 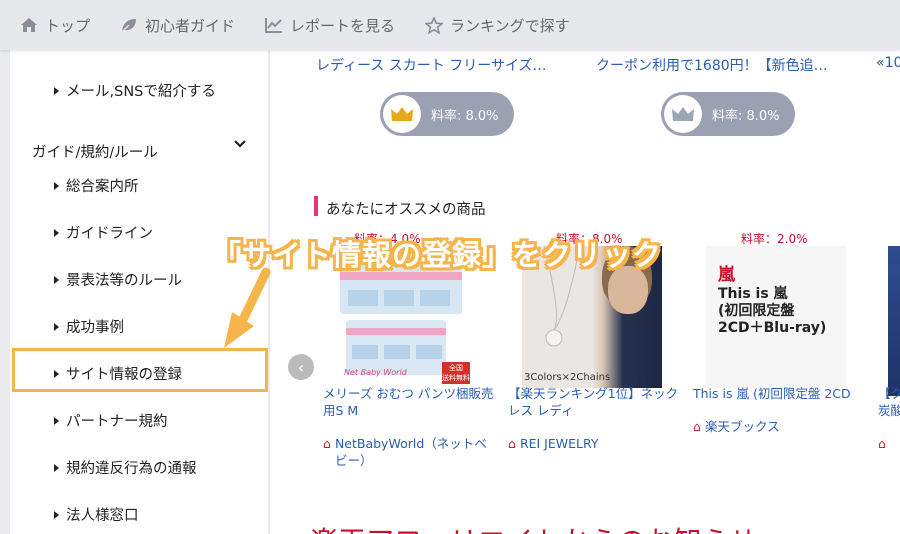 What do you see at coordinates (593, 393) in the screenshot?
I see `title-line: 【楽天ランキング1位】ネック` at bounding box center [593, 393].